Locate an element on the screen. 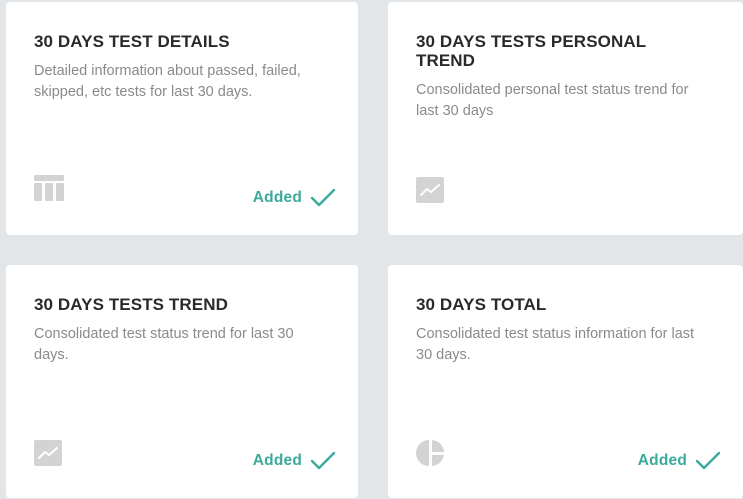 This screenshot has width=743, height=499. pie-chart-icon is located at coordinates (431, 453).